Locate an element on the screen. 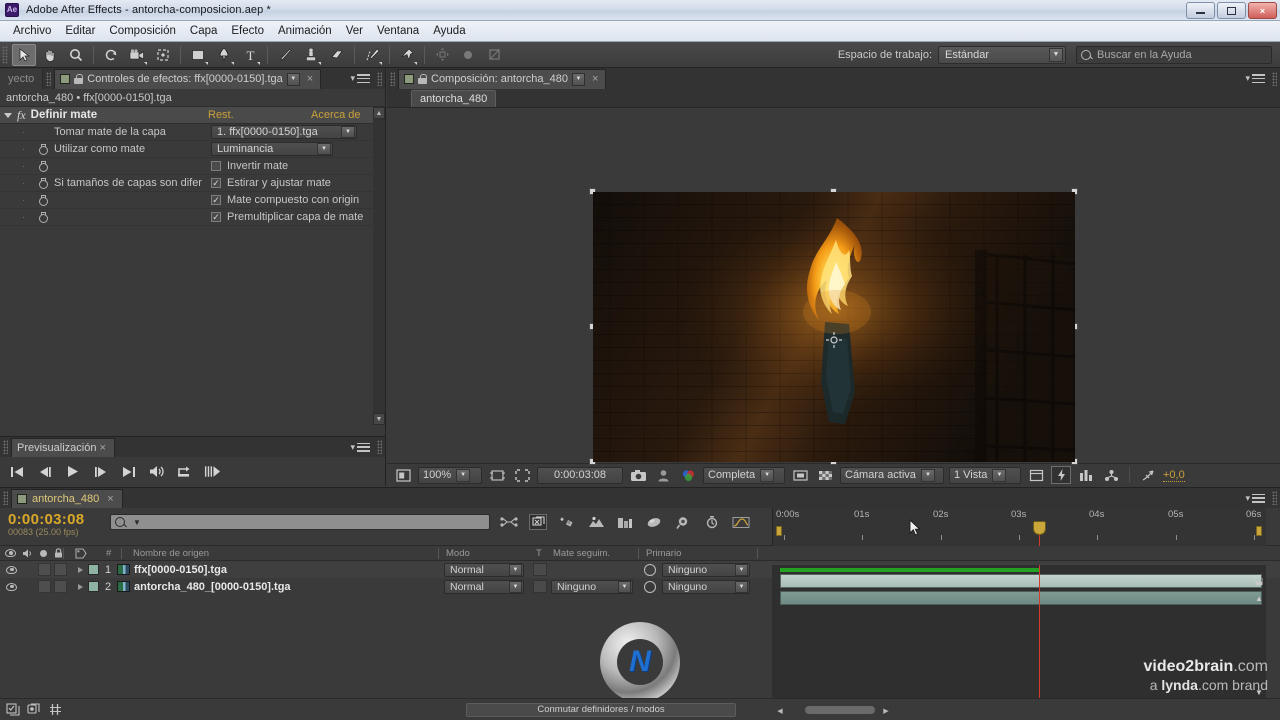  next-frame-button is located at coordinates (100, 471).